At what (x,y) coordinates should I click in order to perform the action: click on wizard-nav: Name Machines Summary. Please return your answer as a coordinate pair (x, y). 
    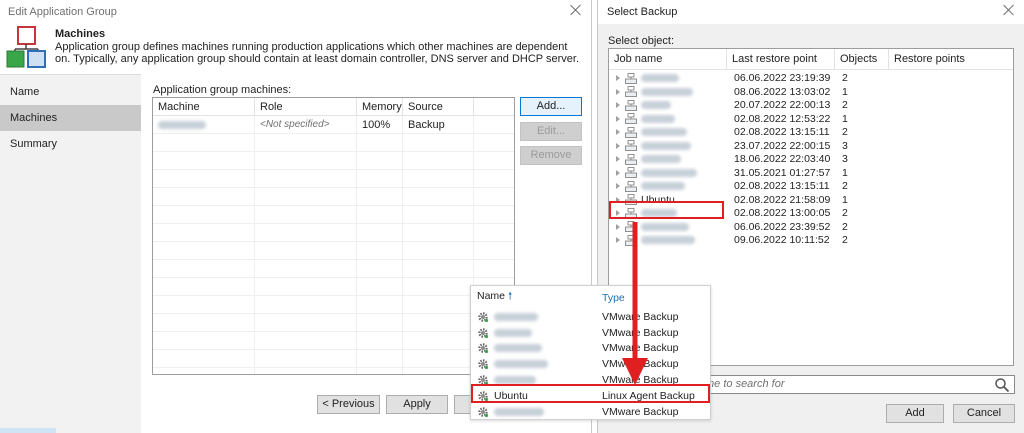
    Looking at the image, I should click on (70, 253).